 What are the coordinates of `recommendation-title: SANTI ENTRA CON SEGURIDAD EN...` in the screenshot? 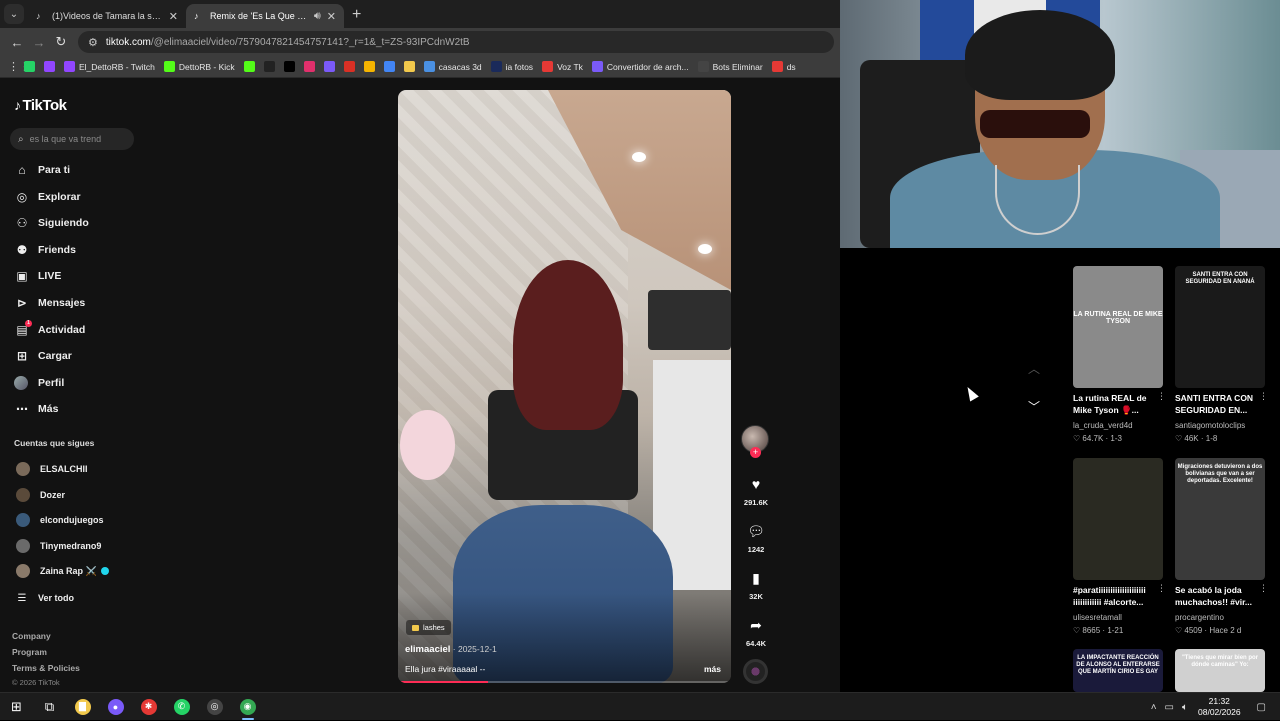 It's located at (1217, 404).